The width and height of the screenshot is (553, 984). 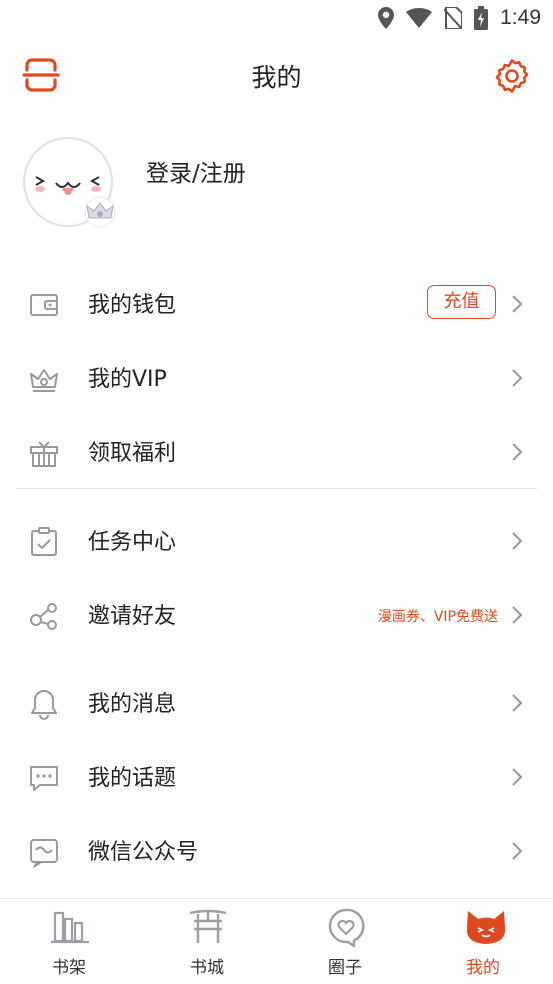 What do you see at coordinates (196, 171) in the screenshot?
I see `login-register-link: 登录/注册` at bounding box center [196, 171].